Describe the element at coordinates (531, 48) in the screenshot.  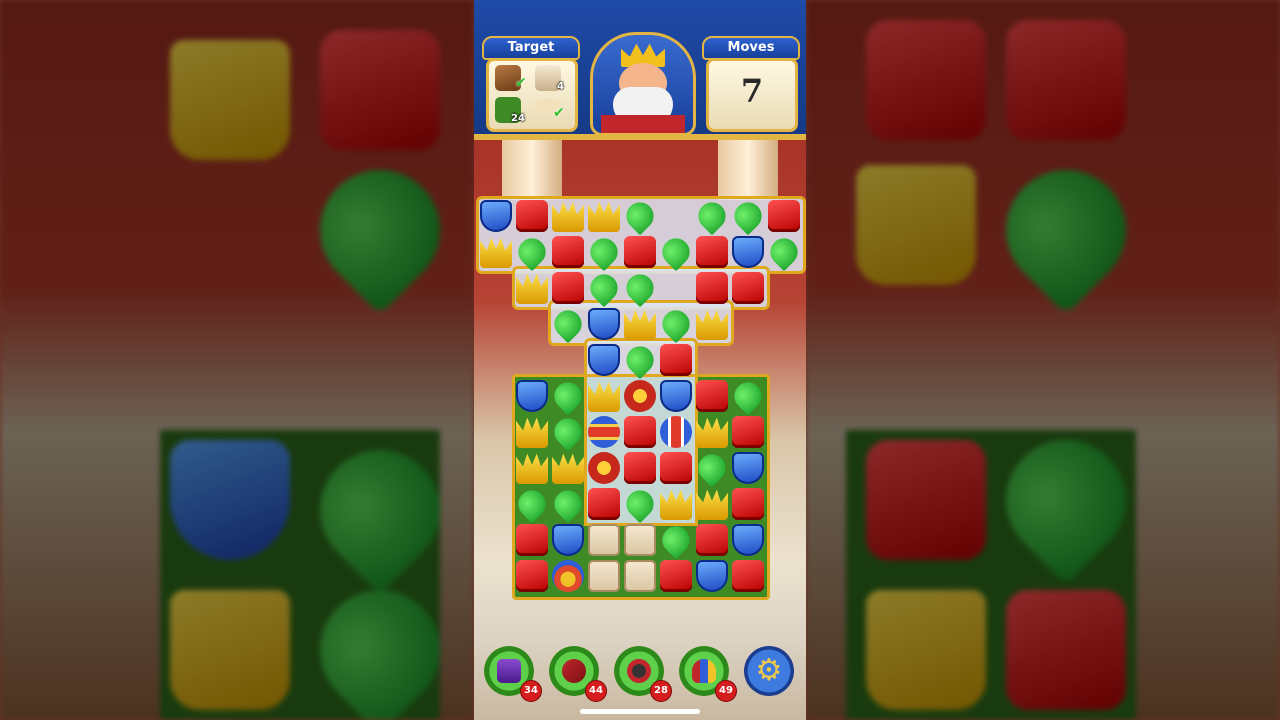
I see `target-title: Target` at that location.